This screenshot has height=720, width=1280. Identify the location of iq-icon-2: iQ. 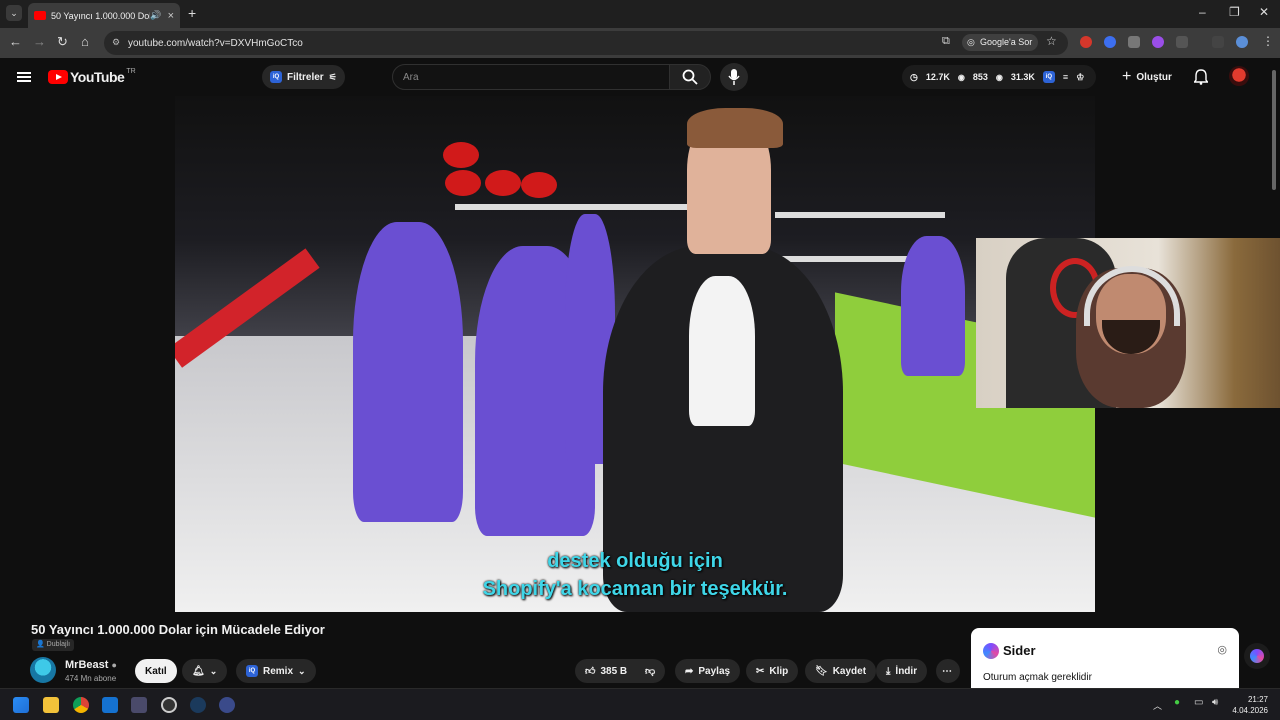
(1048, 77).